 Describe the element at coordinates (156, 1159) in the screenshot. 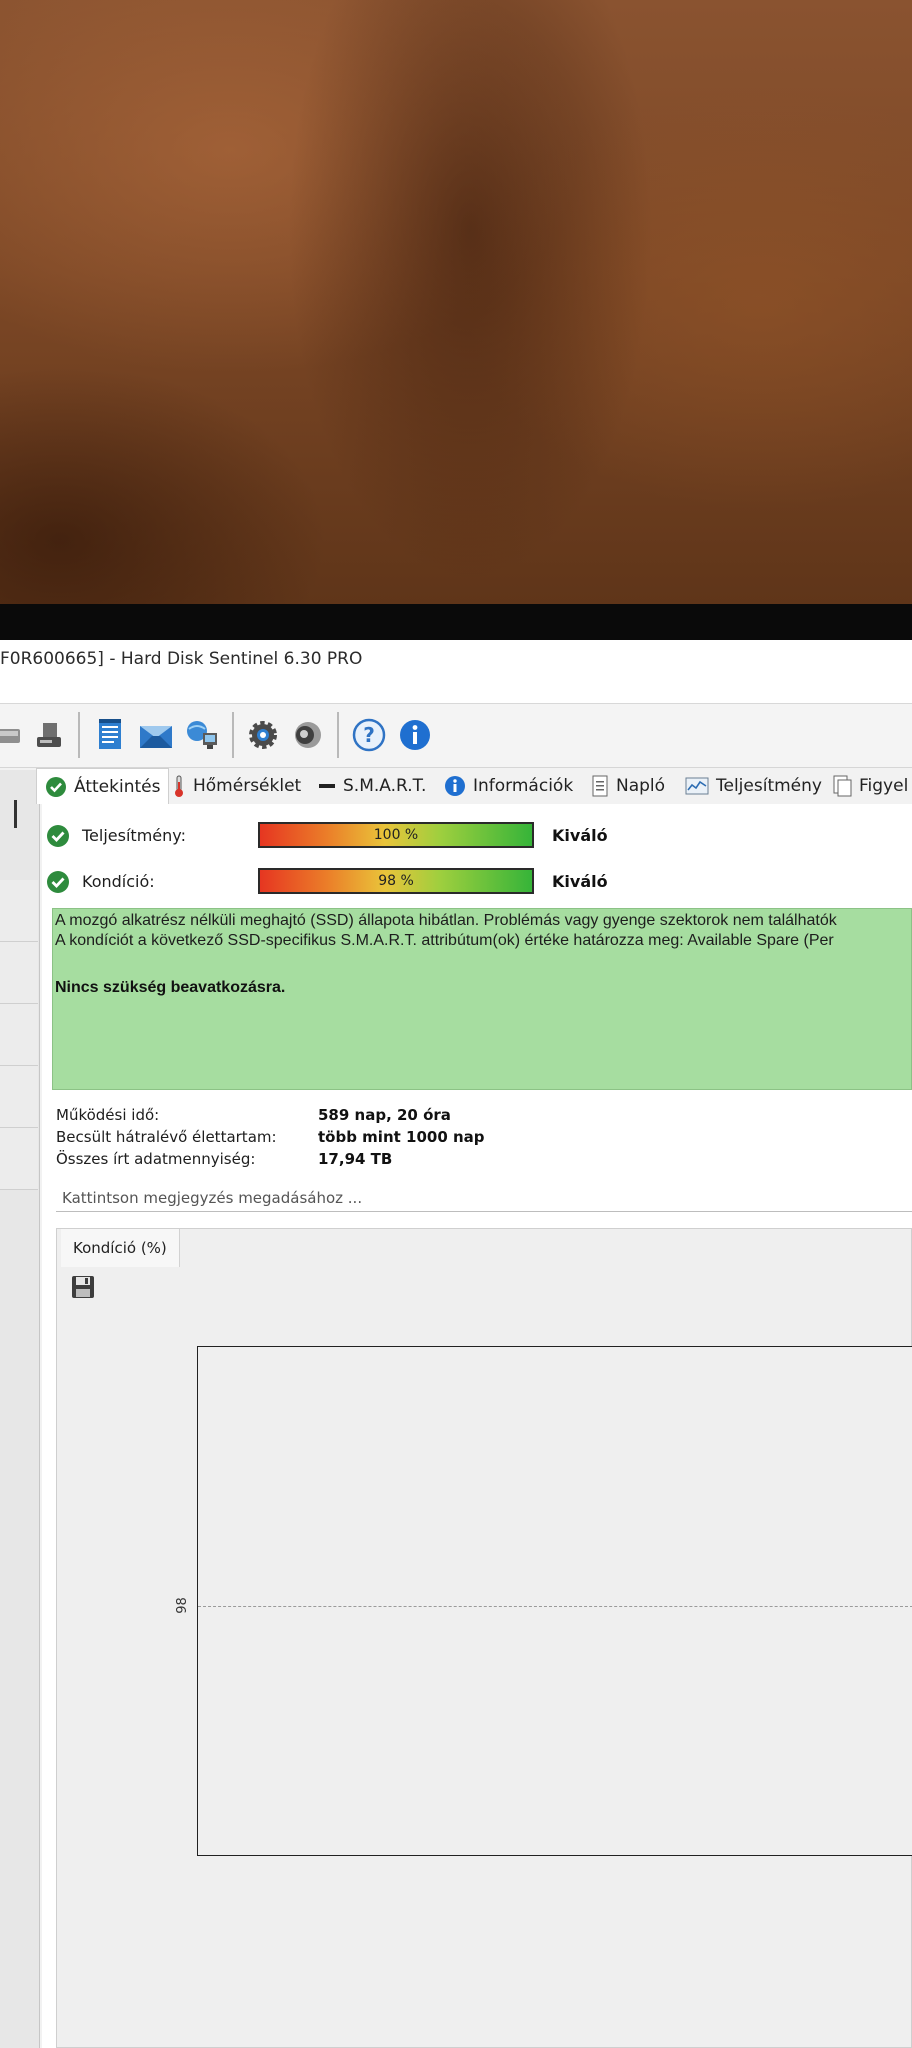

I see `total-written-label: Összes írt adatmennyiség:` at that location.